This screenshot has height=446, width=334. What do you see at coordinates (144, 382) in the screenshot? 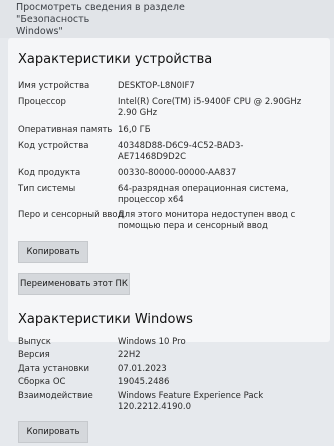
I see `row-value-os-build: 19045.2486` at bounding box center [144, 382].